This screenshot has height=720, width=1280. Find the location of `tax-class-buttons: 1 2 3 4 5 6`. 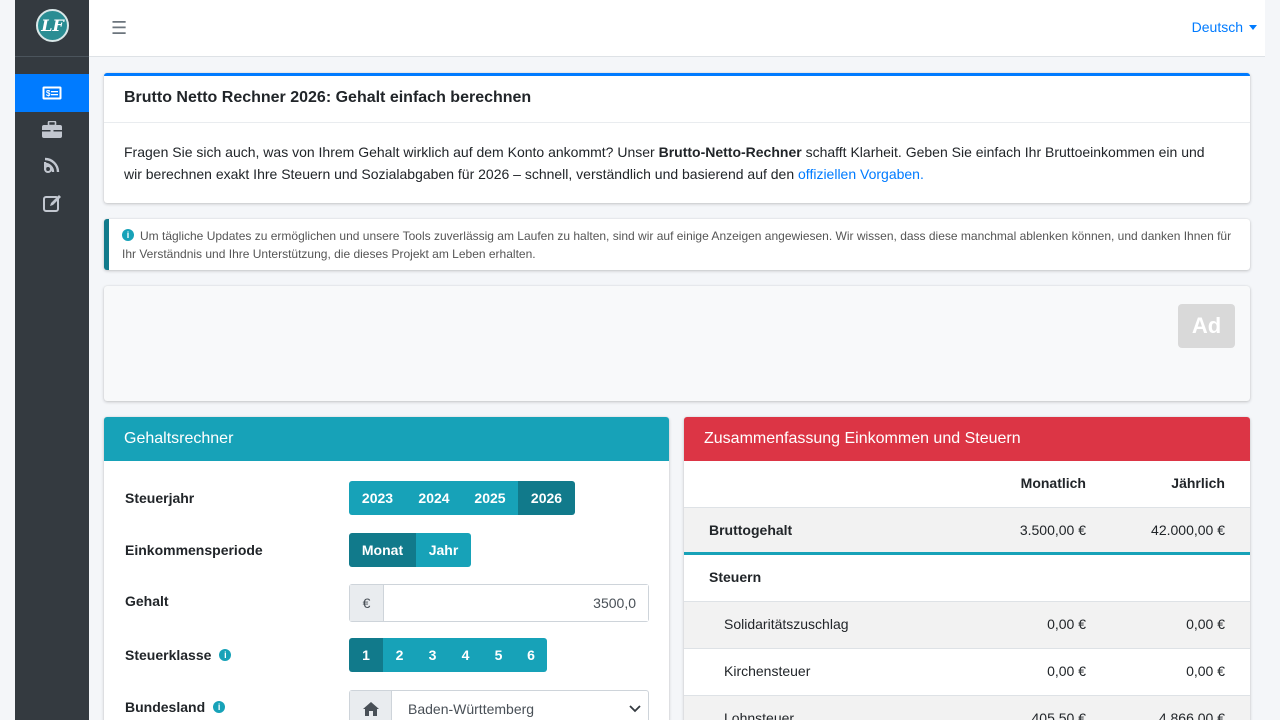

tax-class-buttons: 1 2 3 4 5 6 is located at coordinates (448, 655).